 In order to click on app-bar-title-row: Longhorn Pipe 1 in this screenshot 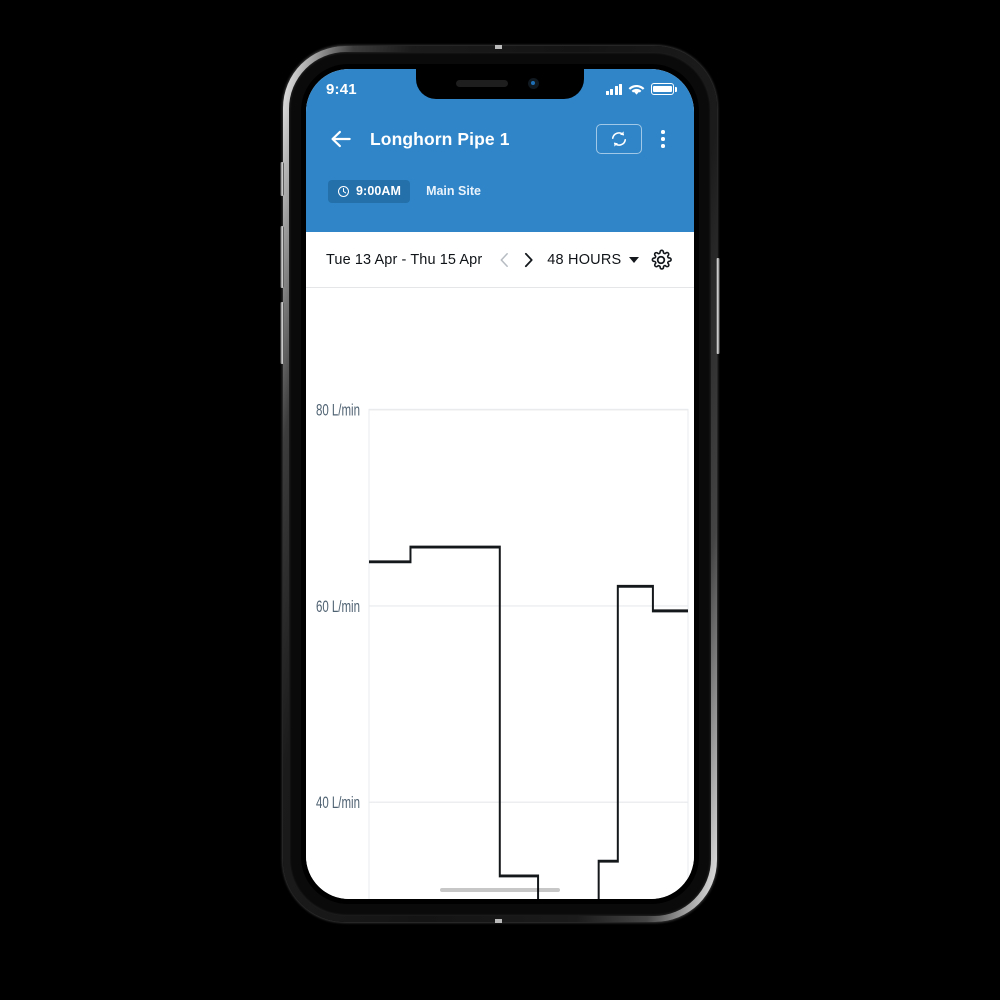, I will do `click(500, 139)`.